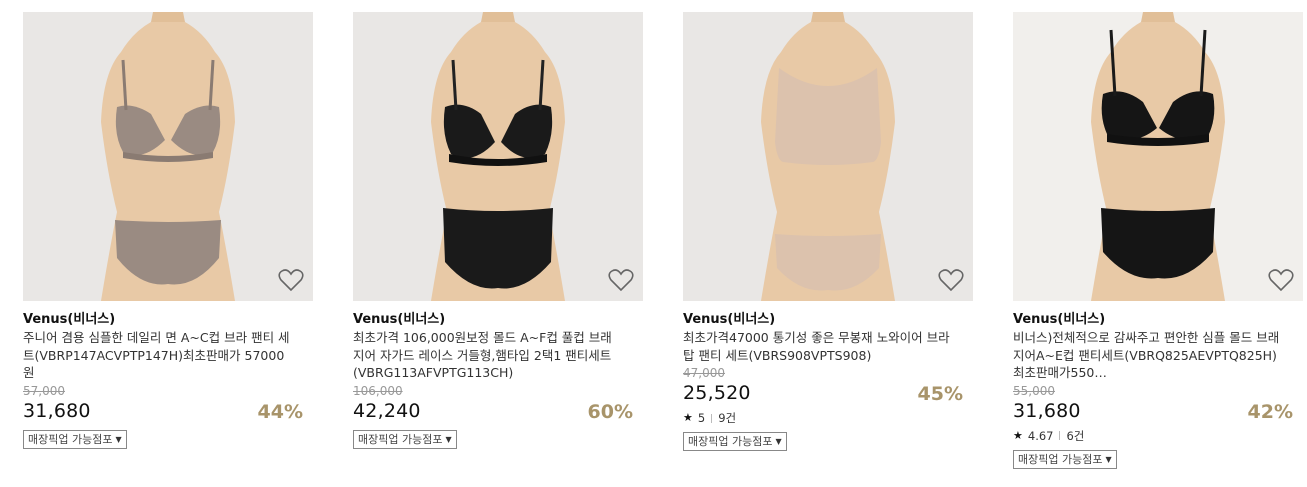 The height and width of the screenshot is (487, 1307). I want to click on price-block: 57,000 31,680 44%, so click(168, 404).